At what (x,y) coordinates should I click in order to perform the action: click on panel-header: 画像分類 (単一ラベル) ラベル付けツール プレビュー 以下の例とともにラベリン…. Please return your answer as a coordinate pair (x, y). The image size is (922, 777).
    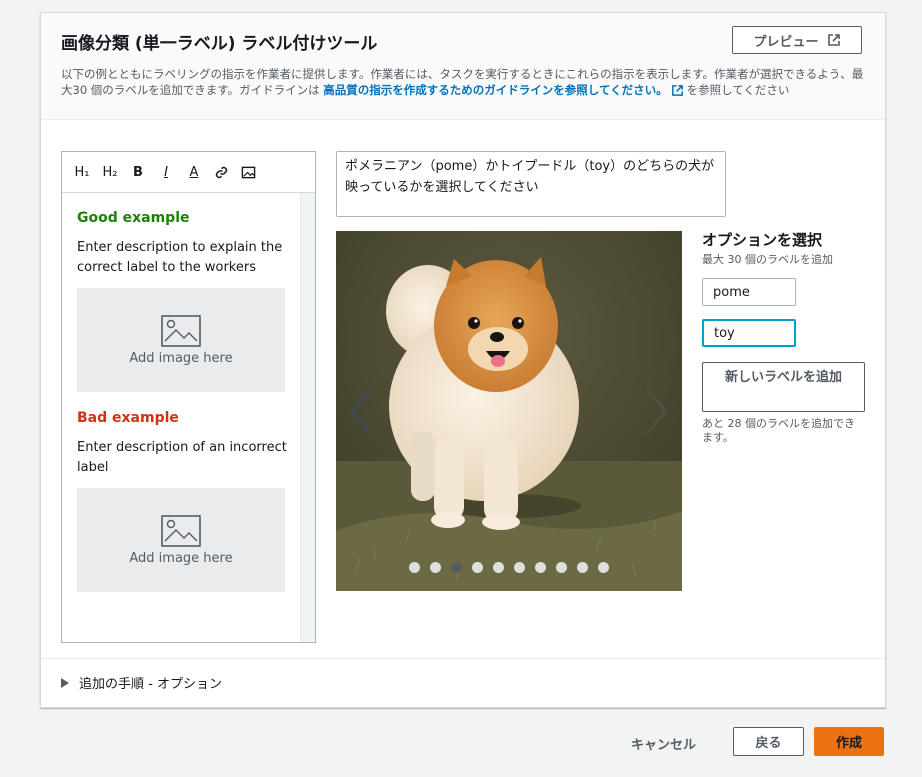
    Looking at the image, I should click on (463, 66).